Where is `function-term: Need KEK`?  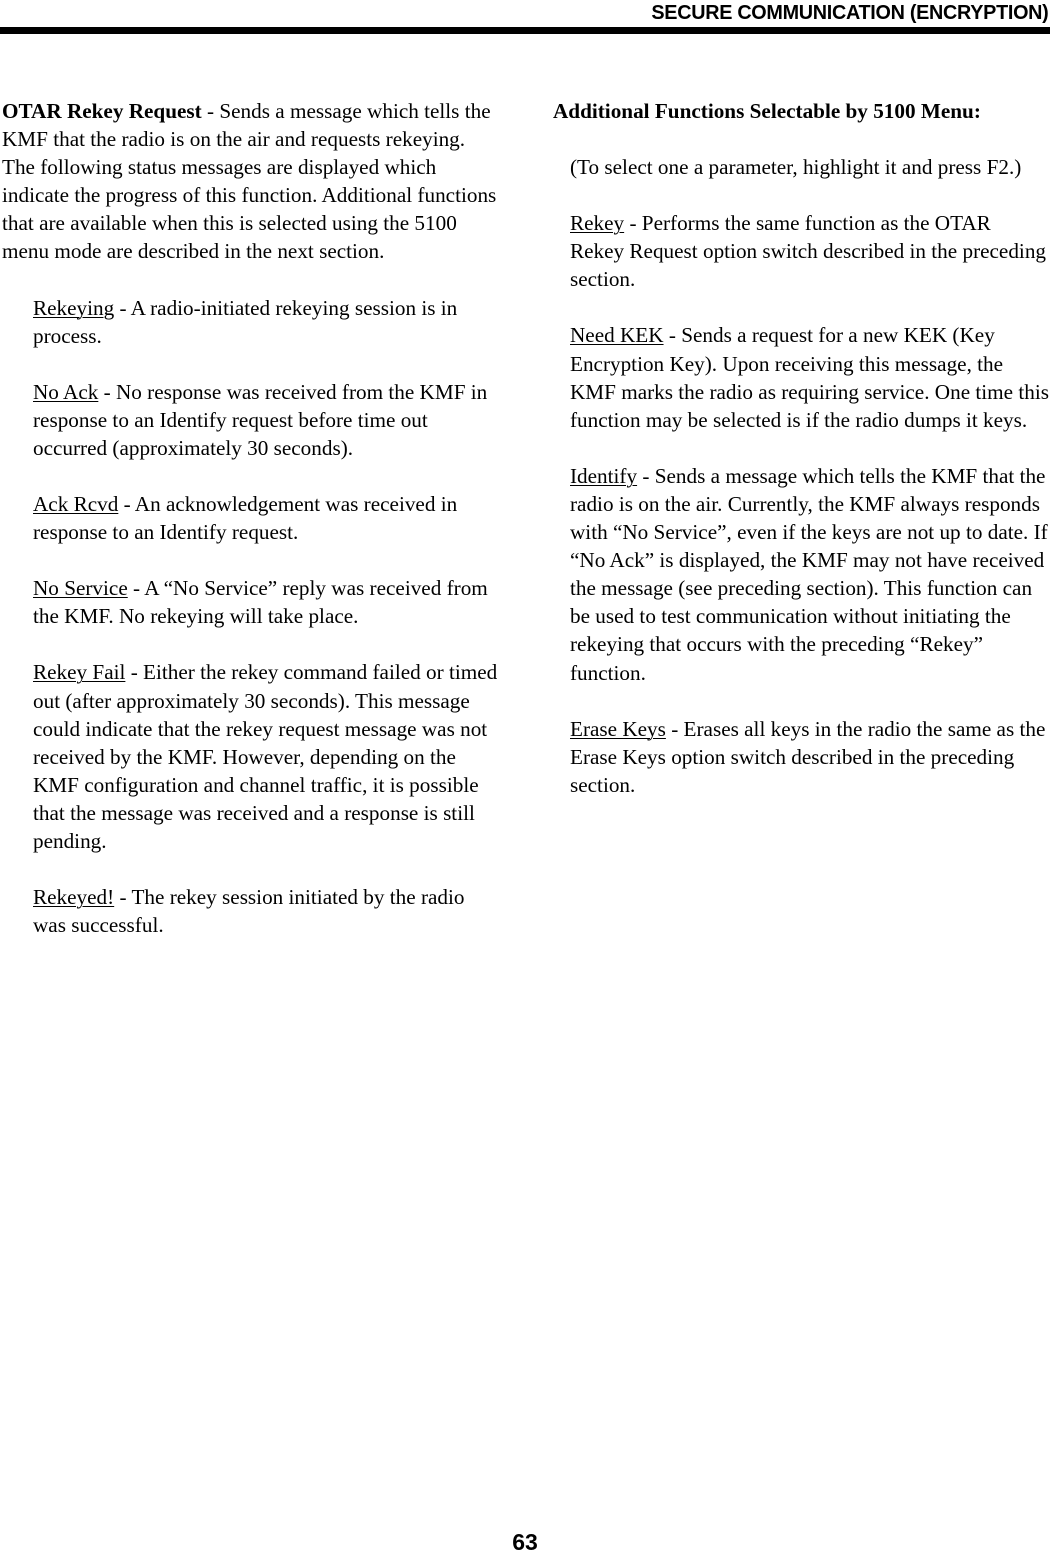 function-term: Need KEK is located at coordinates (617, 335).